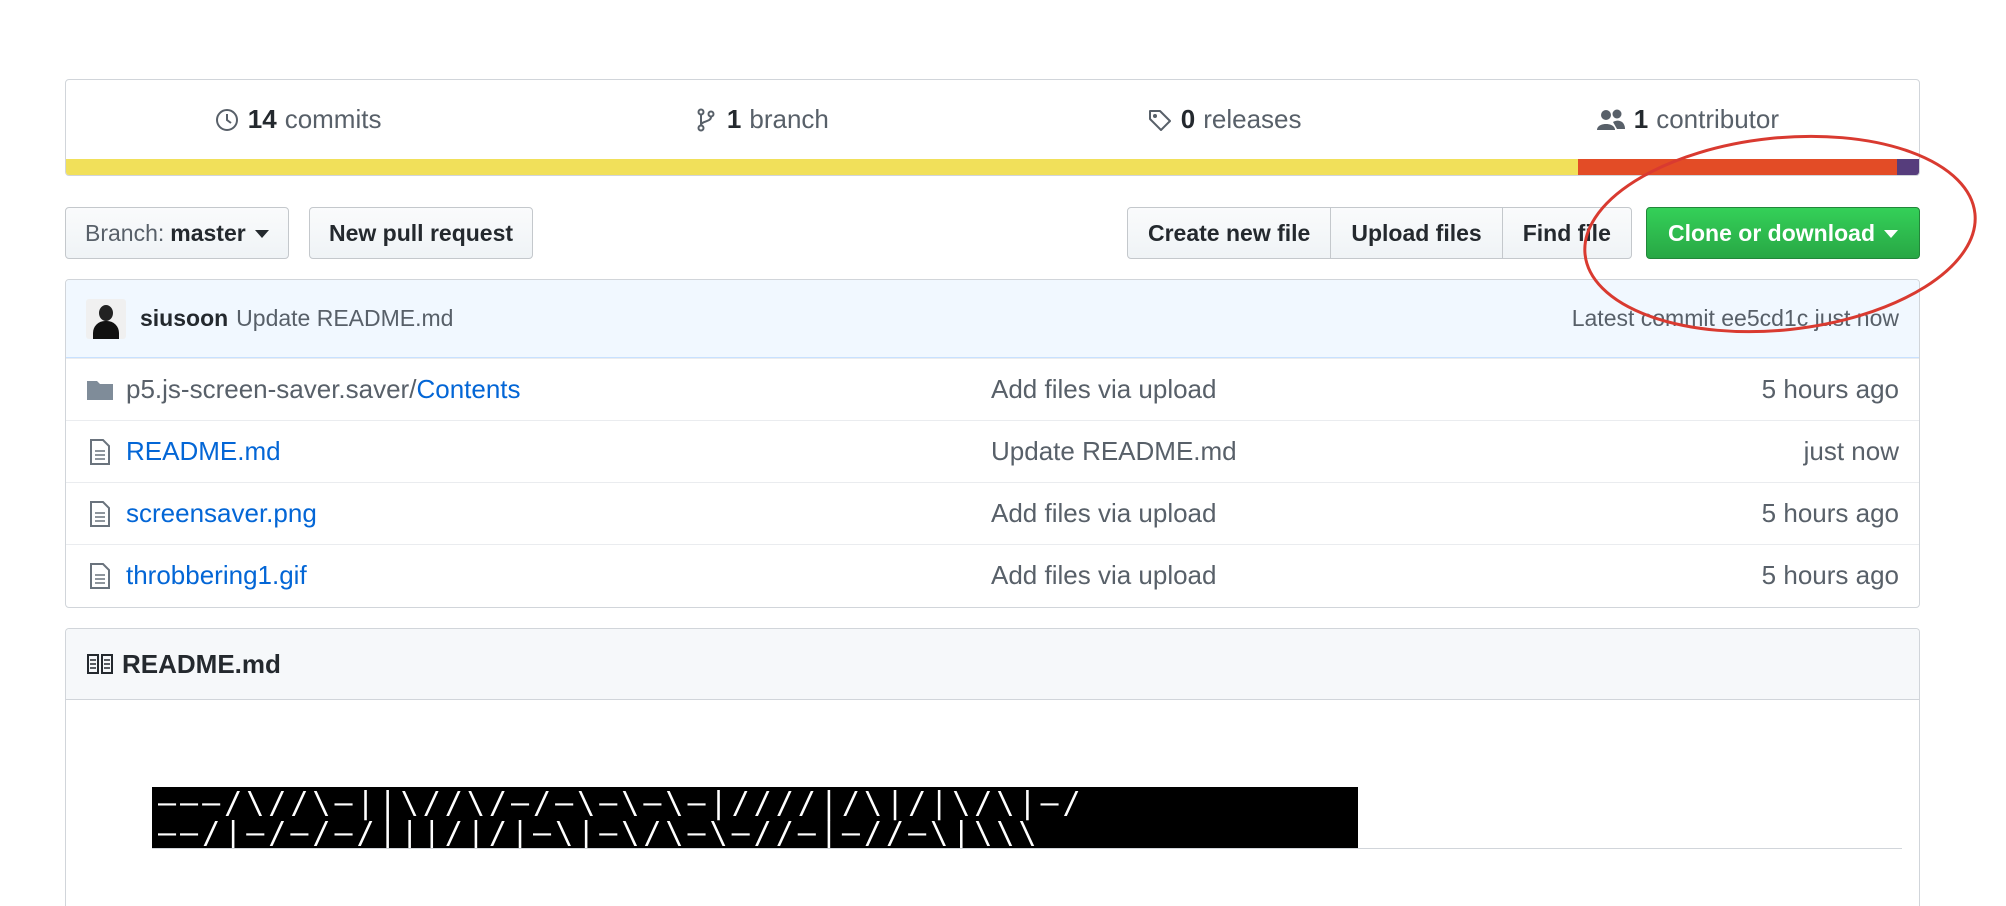  What do you see at coordinates (992, 664) in the screenshot?
I see `readme-header: README.md` at bounding box center [992, 664].